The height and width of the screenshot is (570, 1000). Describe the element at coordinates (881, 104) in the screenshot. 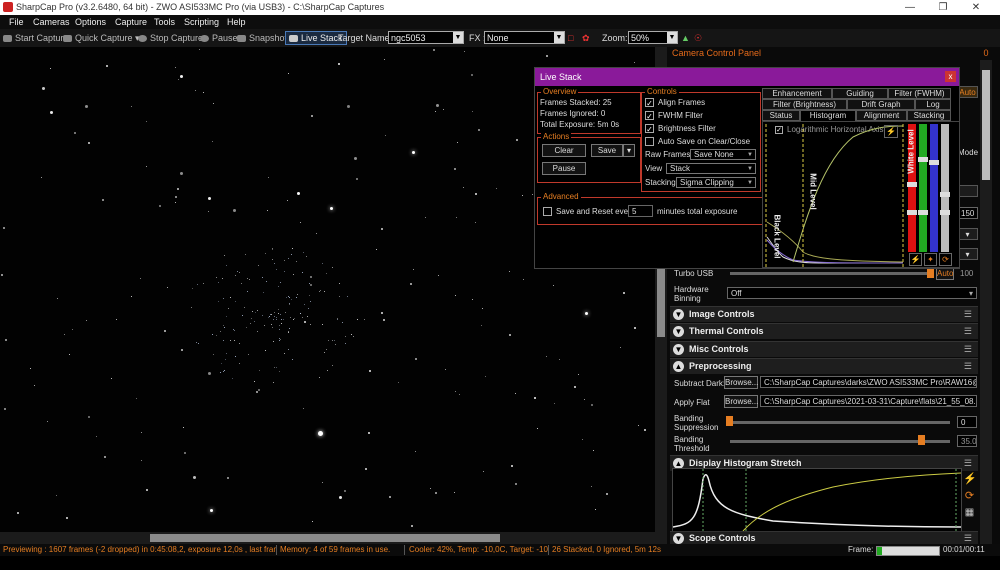

I see `tab-drift-graph: Drift Graph` at that location.